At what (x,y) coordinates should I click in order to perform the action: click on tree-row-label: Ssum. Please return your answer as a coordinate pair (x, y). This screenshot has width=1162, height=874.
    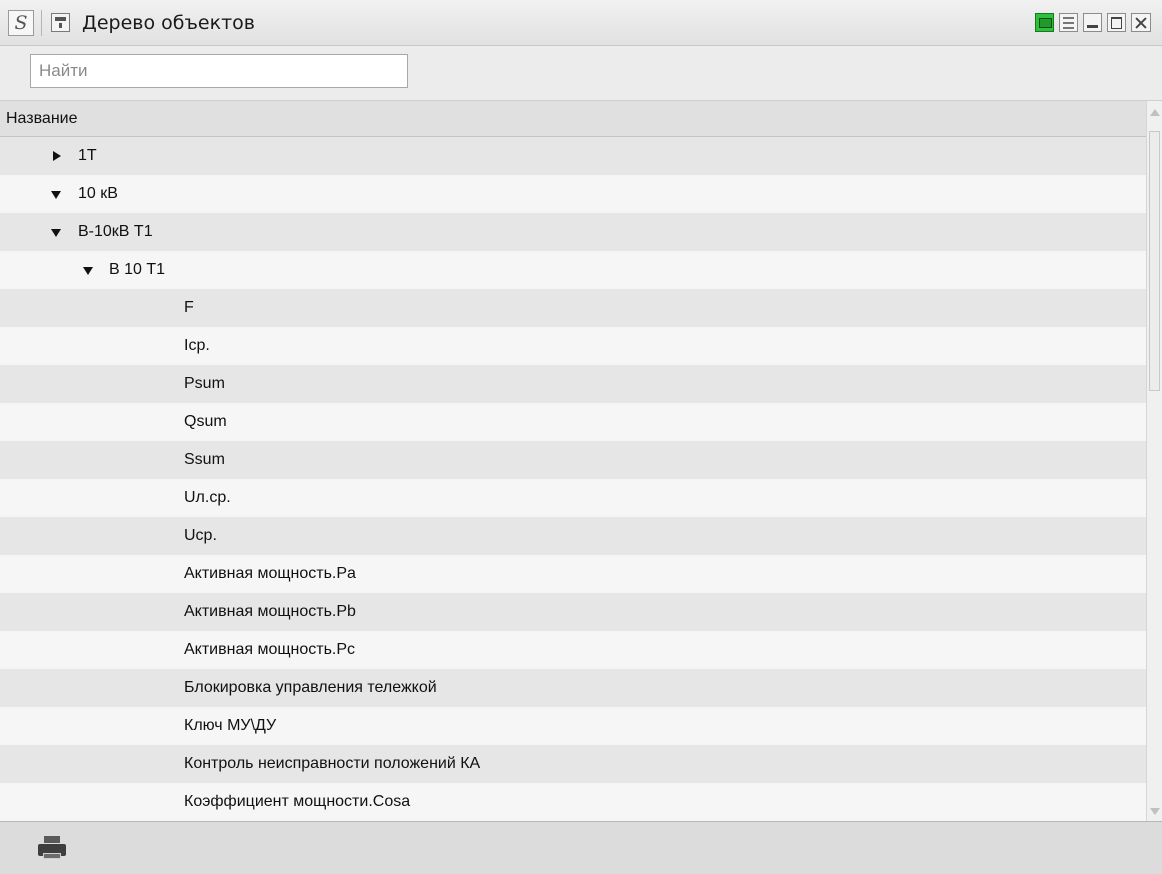
    Looking at the image, I should click on (204, 459).